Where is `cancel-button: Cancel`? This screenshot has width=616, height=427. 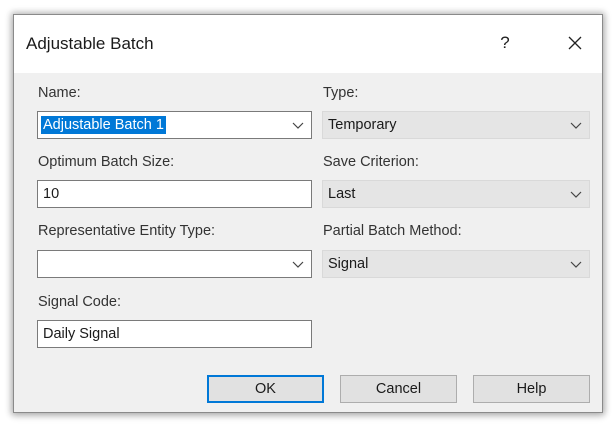
cancel-button: Cancel is located at coordinates (398, 389).